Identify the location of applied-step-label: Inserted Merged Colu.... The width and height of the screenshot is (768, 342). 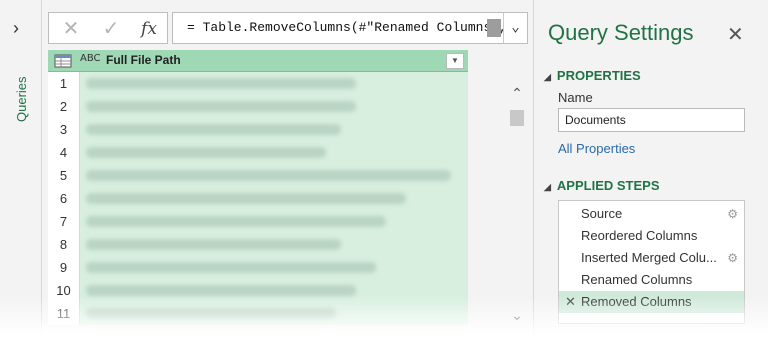
(649, 257).